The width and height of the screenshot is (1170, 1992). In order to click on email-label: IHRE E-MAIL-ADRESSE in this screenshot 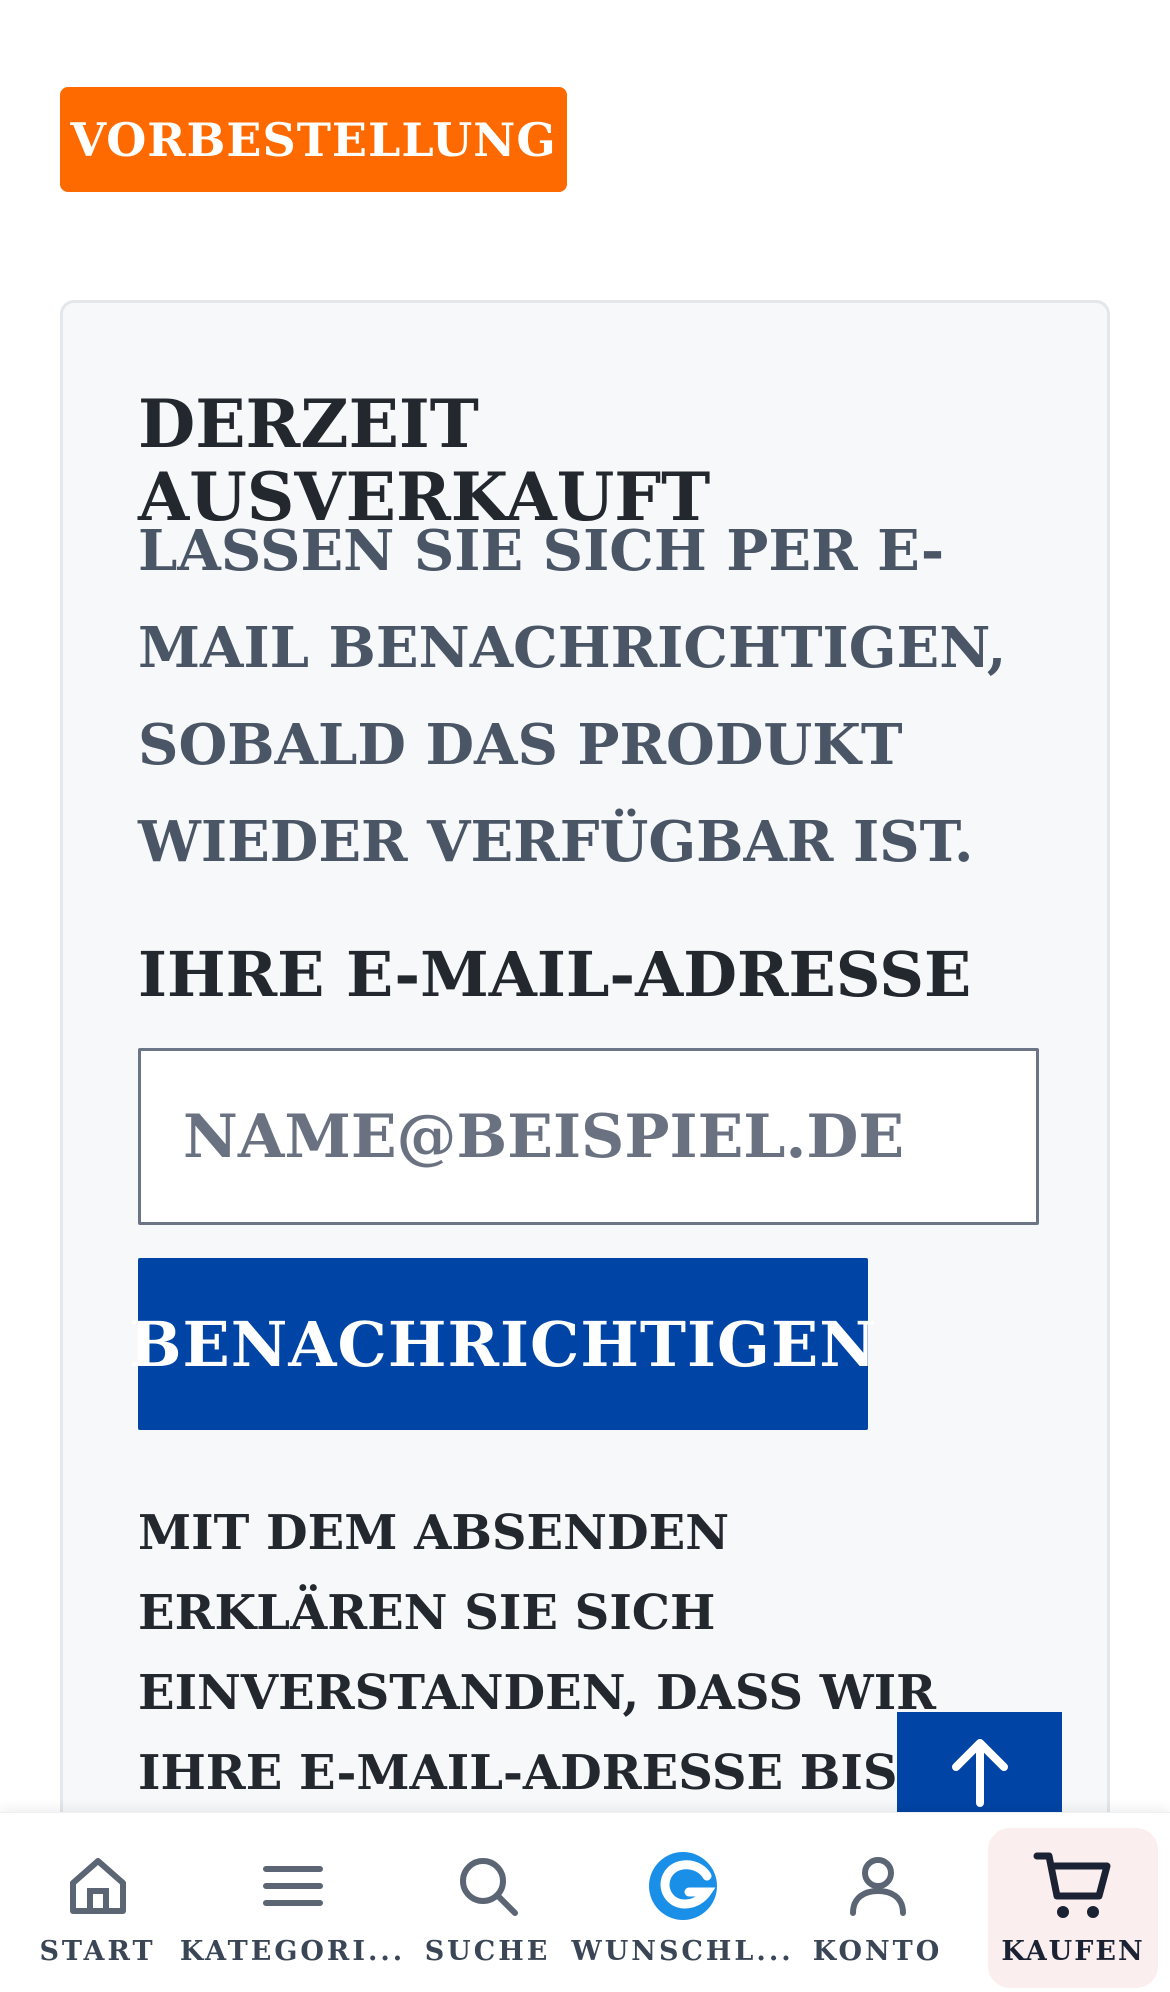, I will do `click(555, 974)`.